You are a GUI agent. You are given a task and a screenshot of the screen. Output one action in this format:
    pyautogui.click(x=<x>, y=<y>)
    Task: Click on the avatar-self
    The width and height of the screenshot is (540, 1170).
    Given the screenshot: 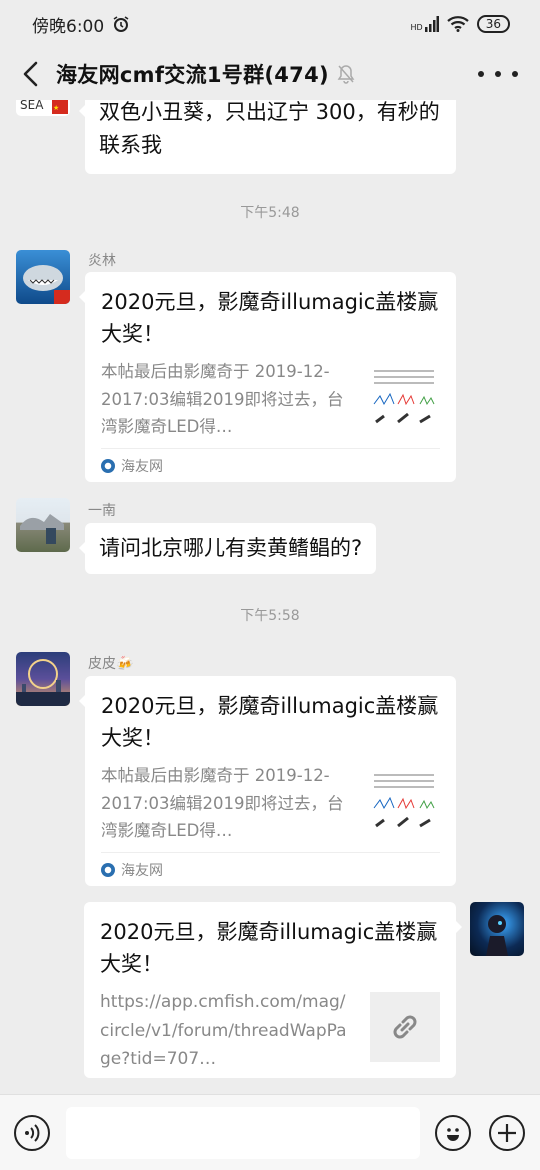 What is the action you would take?
    pyautogui.click(x=497, y=929)
    